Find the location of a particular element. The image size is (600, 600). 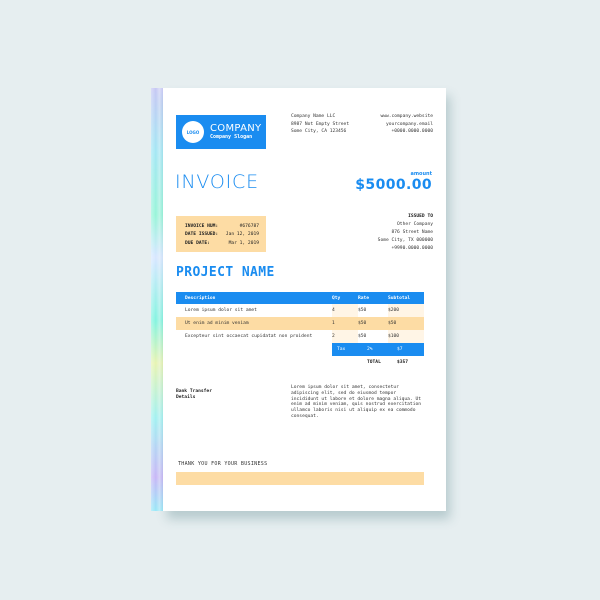

total-row: TOTAL $357 is located at coordinates (300, 362).